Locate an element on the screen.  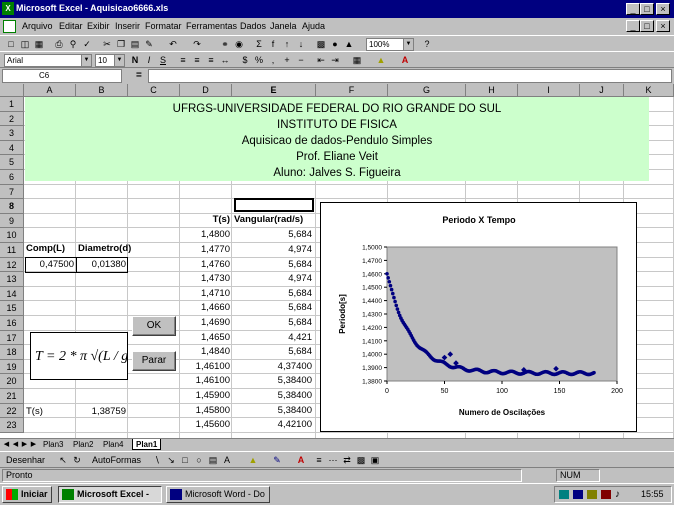
workbook-icon is located at coordinates (9, 26).